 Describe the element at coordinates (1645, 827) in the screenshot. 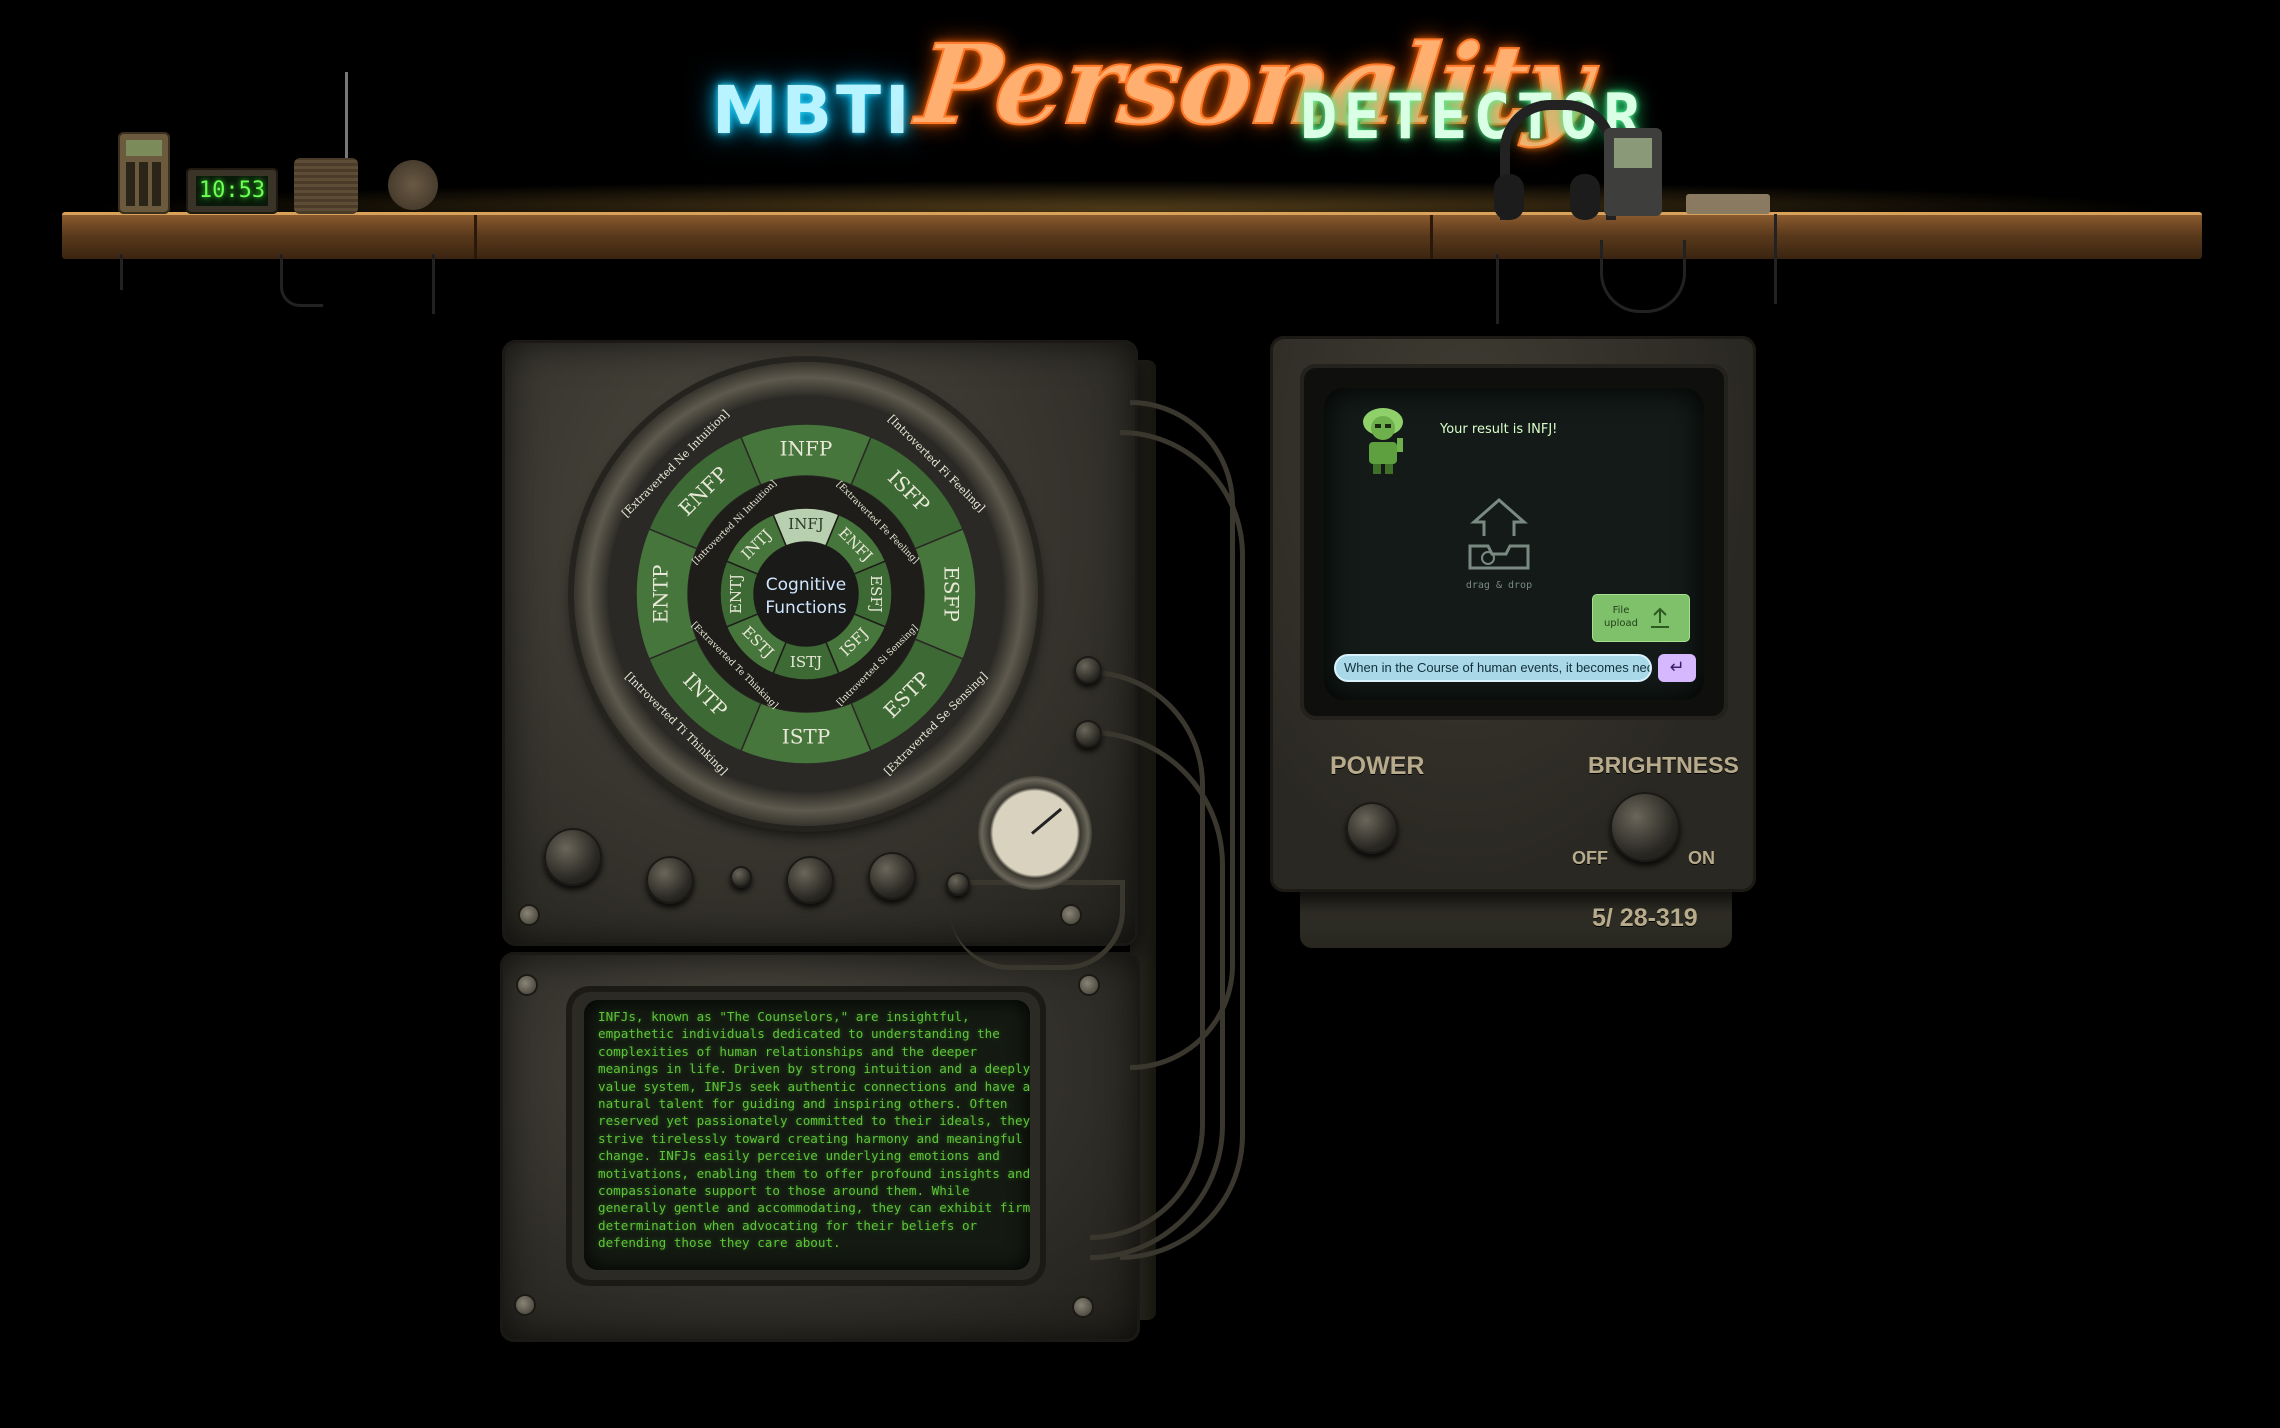

I see `brightness-knob` at that location.